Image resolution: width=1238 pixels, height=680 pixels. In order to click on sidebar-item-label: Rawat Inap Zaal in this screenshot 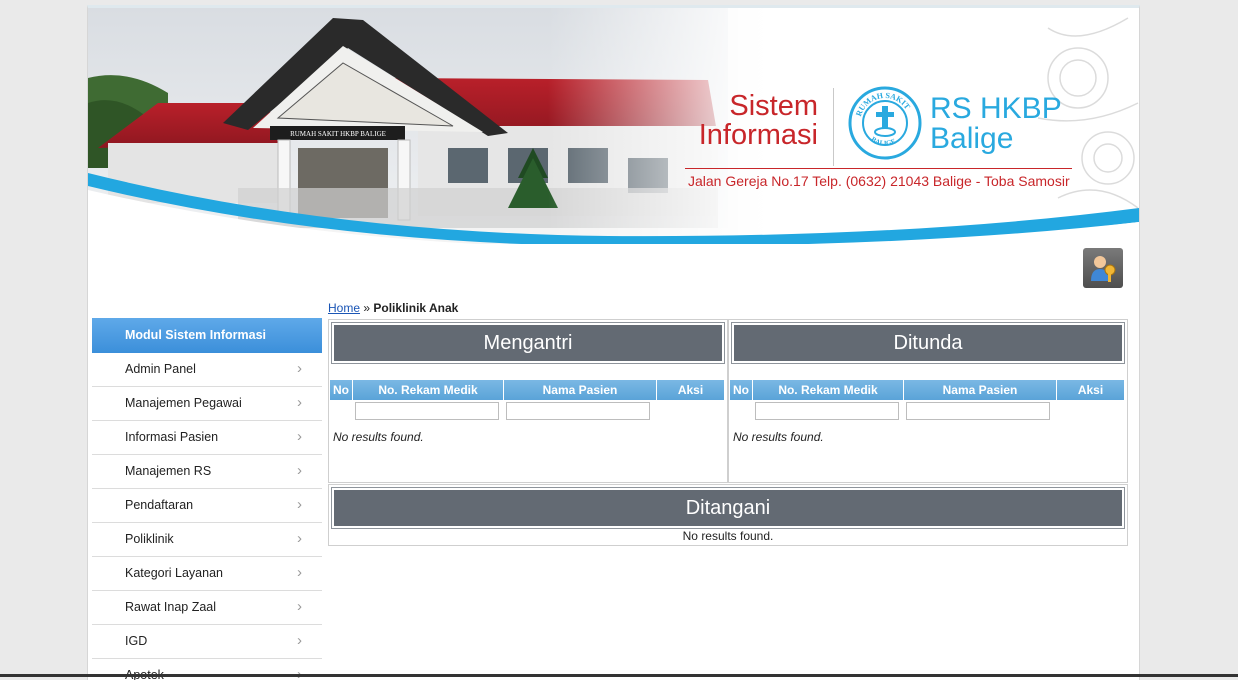, I will do `click(171, 607)`.